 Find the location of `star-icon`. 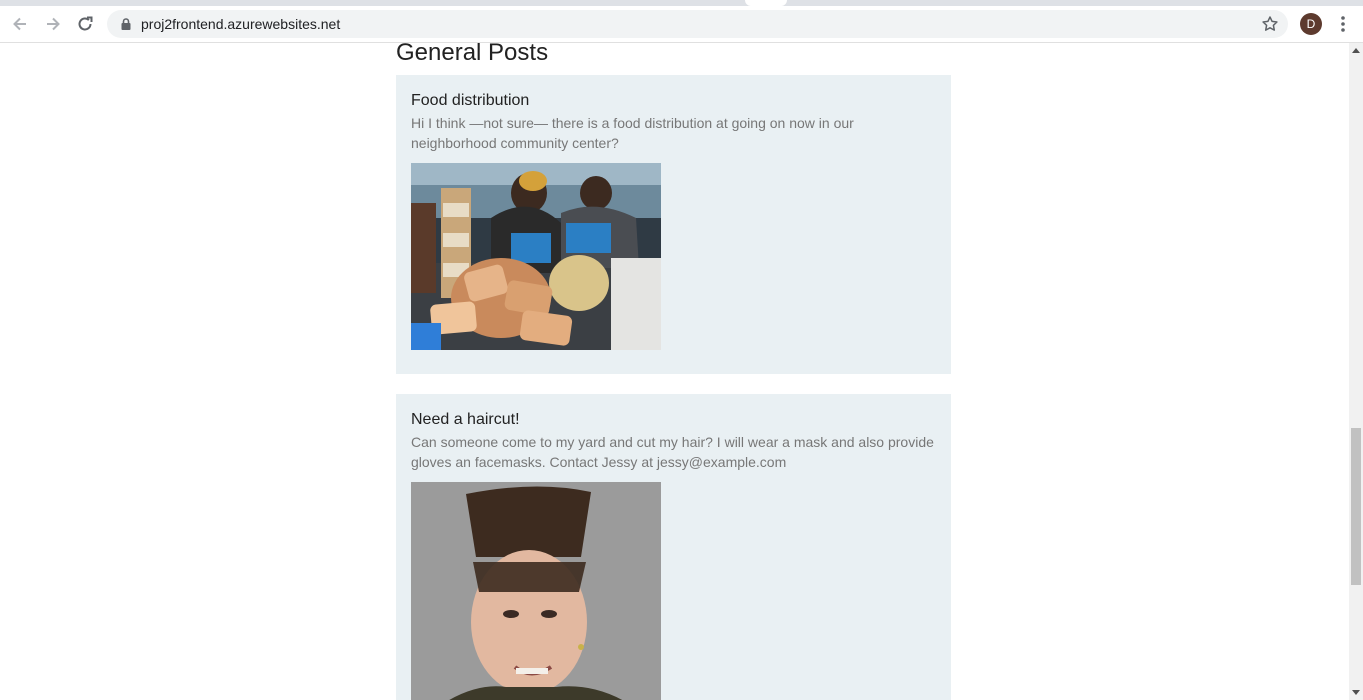

star-icon is located at coordinates (1270, 24).